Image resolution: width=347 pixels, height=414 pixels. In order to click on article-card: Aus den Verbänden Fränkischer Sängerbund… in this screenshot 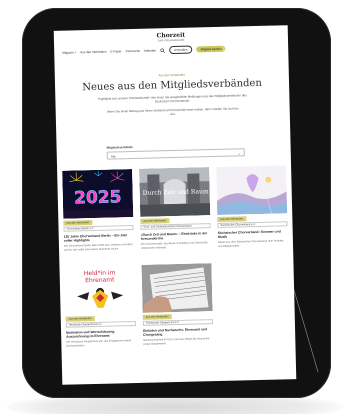, I will do `click(177, 304)`.